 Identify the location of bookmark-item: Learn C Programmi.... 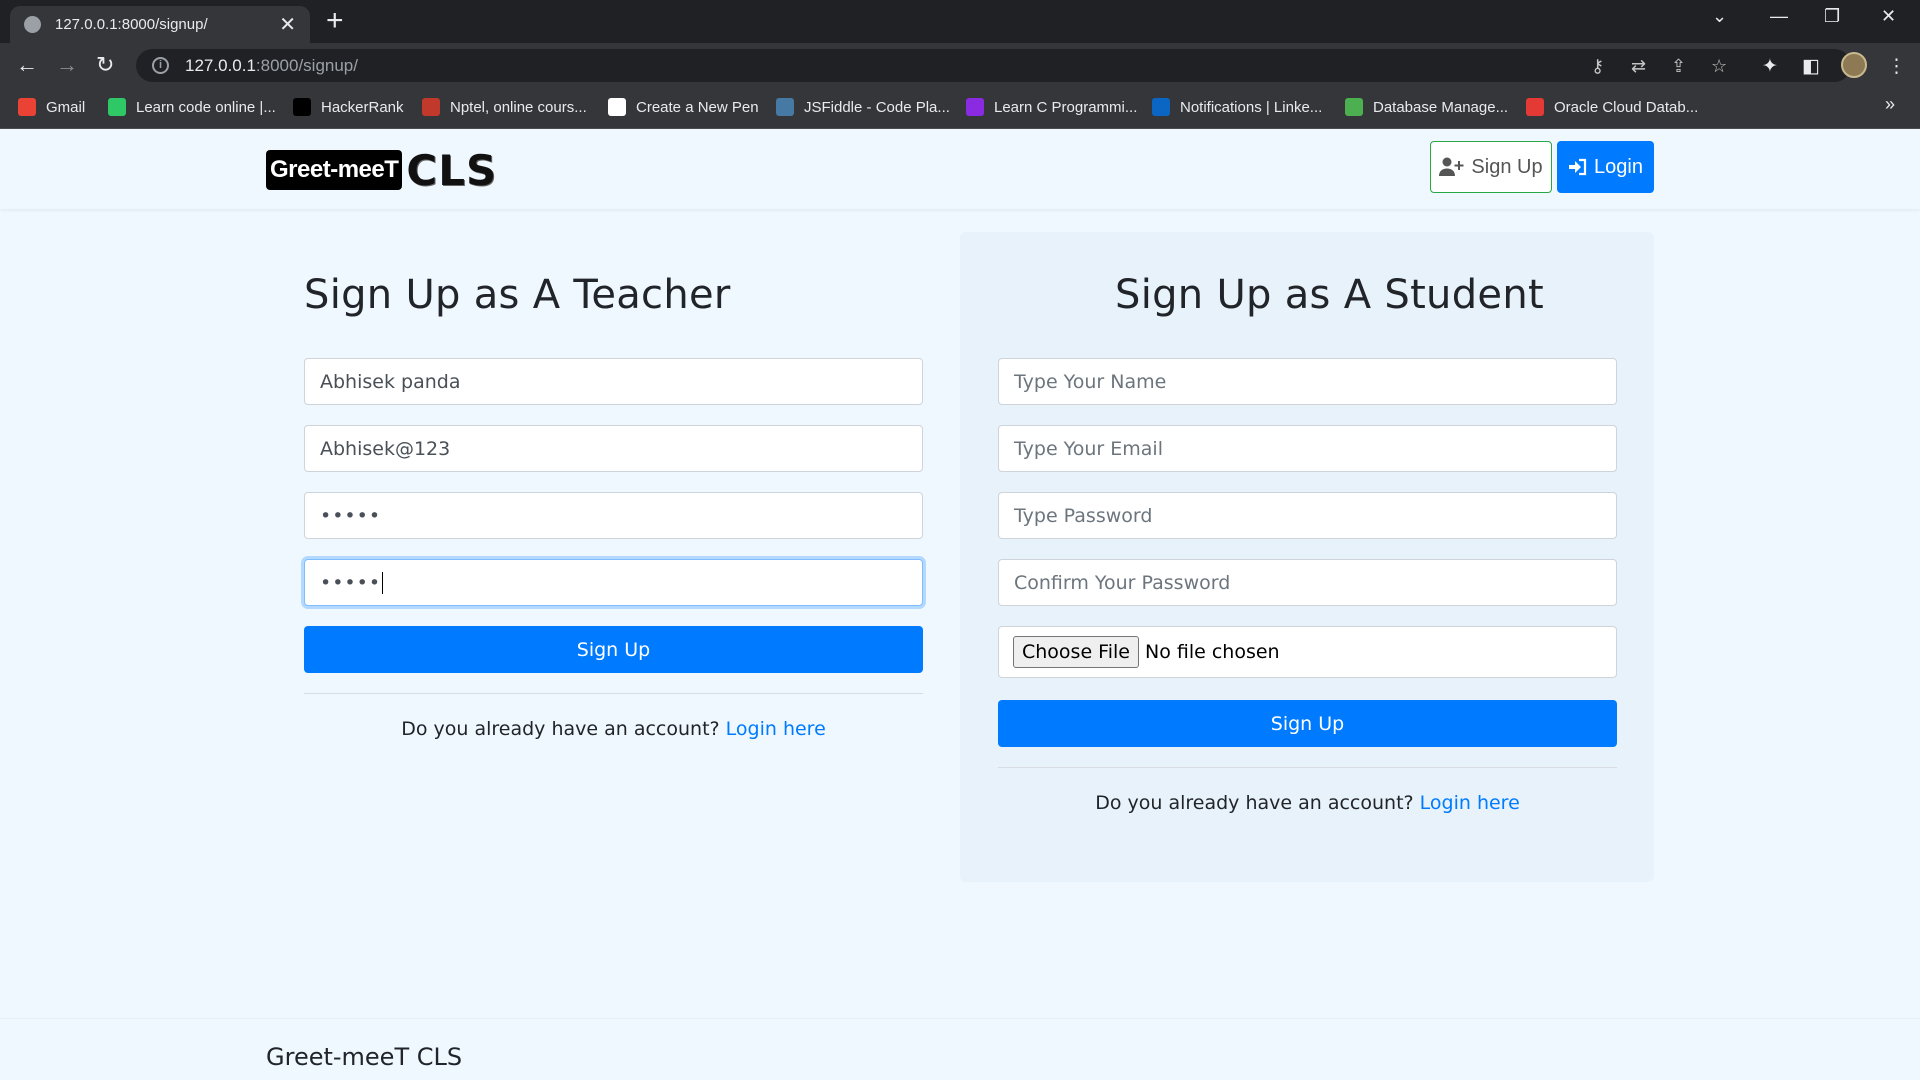
(1051, 107).